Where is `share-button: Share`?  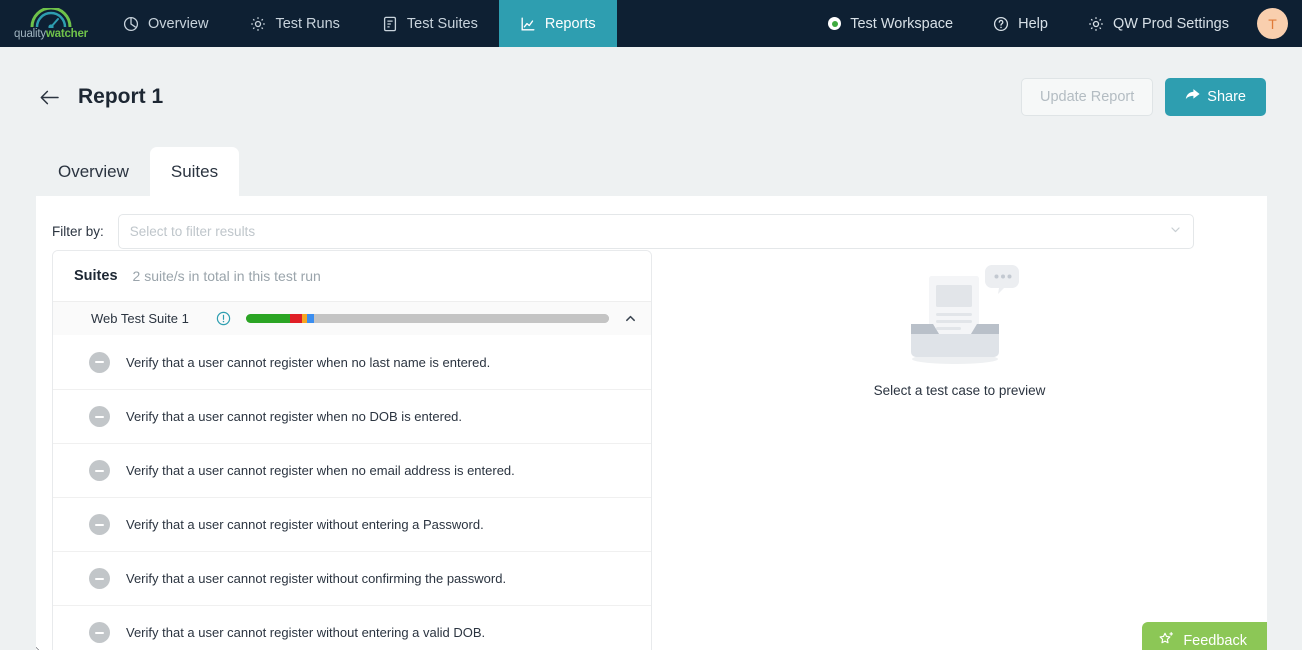
share-button: Share is located at coordinates (1215, 97).